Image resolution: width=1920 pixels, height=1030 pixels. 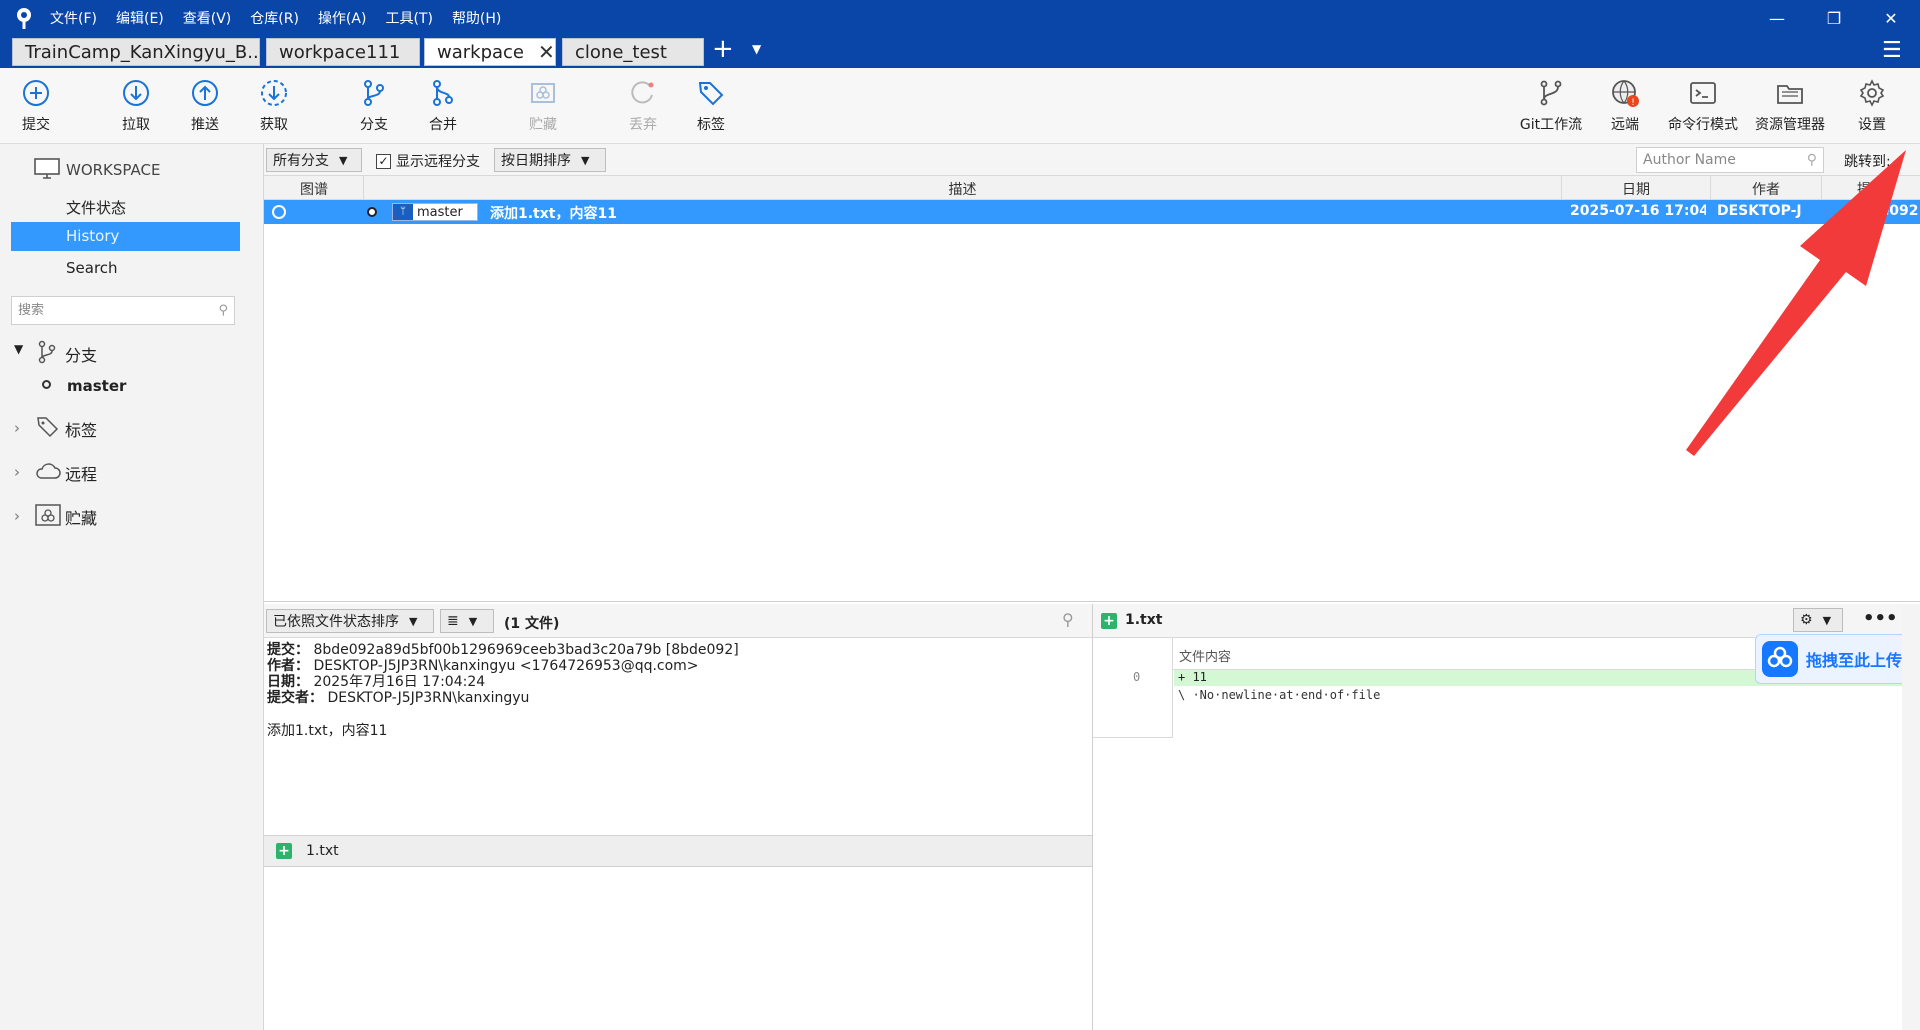 I want to click on push-button: 推送, so click(x=205, y=107).